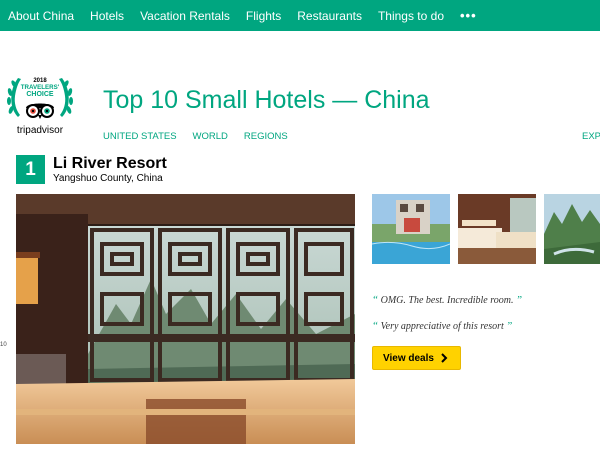  Describe the element at coordinates (444, 358) in the screenshot. I see `chevron-right-icon` at that location.